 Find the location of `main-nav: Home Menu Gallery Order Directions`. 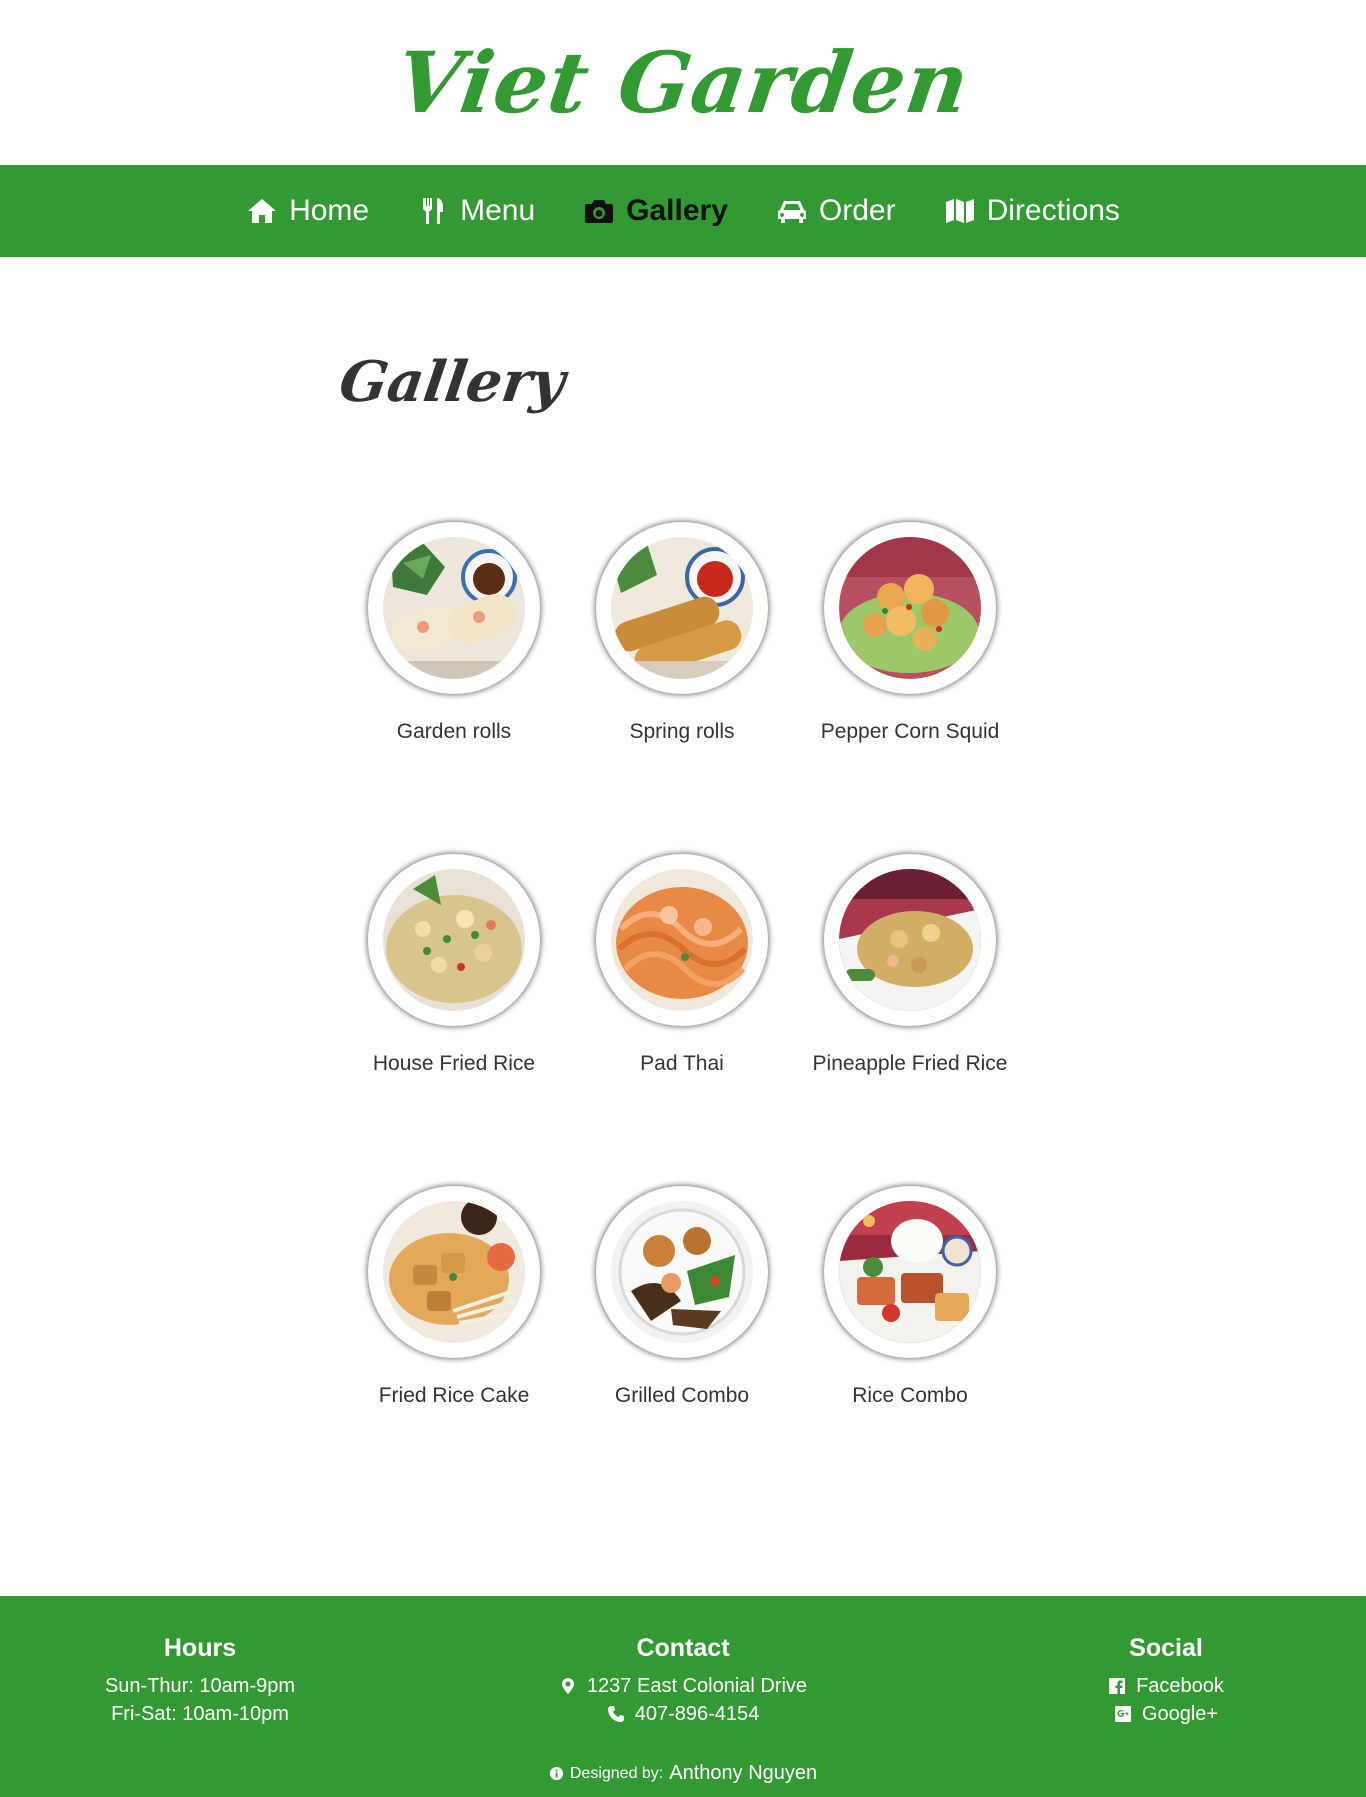

main-nav: Home Menu Gallery Order Directions is located at coordinates (683, 211).